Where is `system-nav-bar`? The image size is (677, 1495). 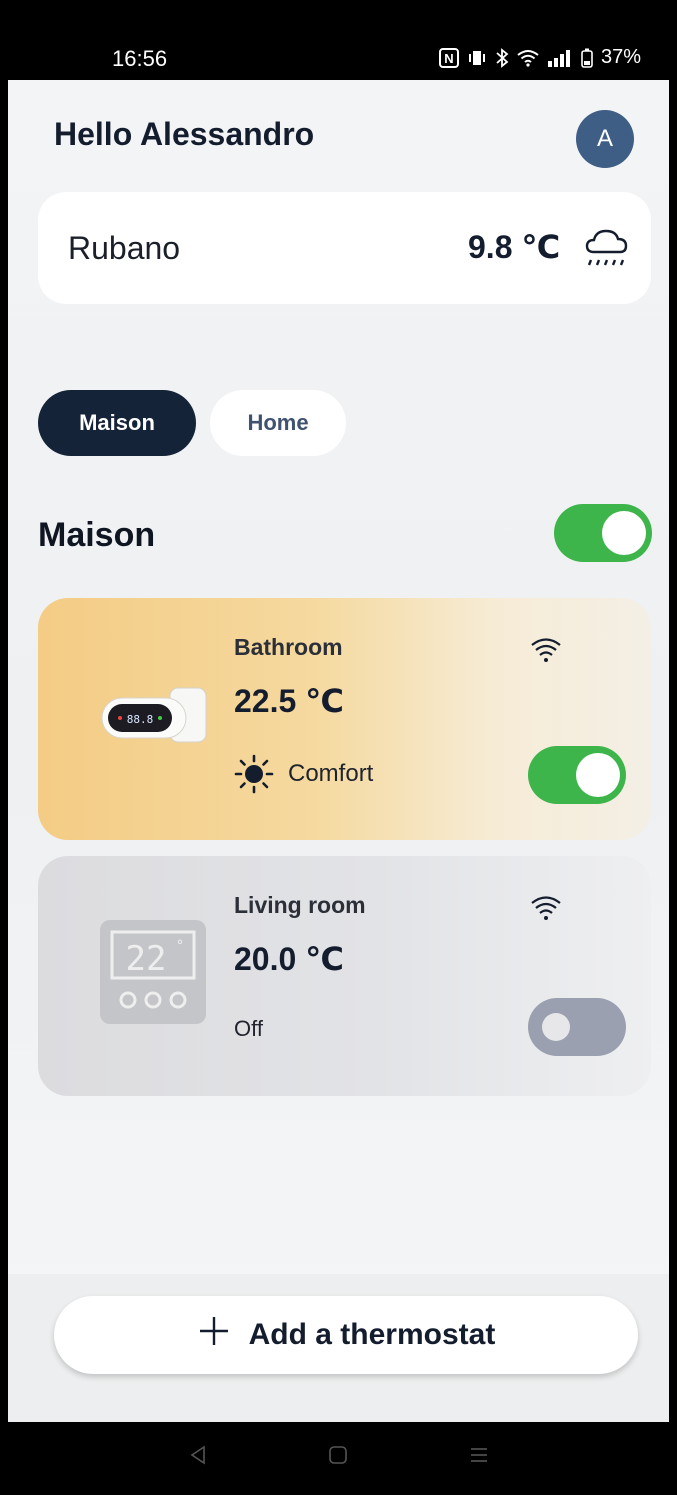 system-nav-bar is located at coordinates (338, 1454).